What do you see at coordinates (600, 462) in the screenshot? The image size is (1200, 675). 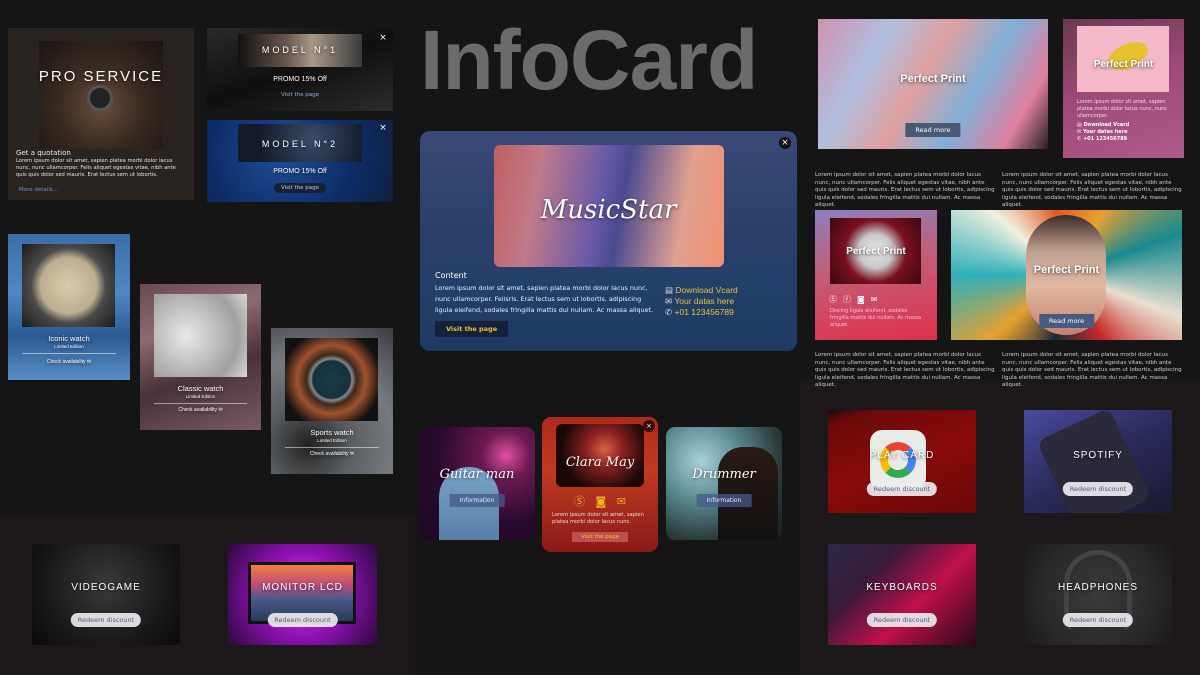 I see `artist-name: Clara May` at bounding box center [600, 462].